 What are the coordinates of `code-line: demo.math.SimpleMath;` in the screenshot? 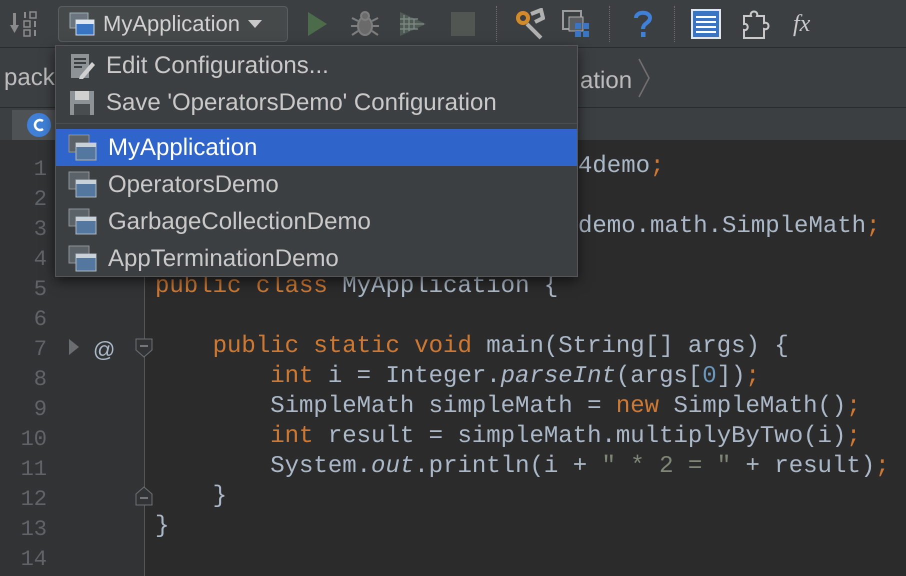 It's located at (729, 226).